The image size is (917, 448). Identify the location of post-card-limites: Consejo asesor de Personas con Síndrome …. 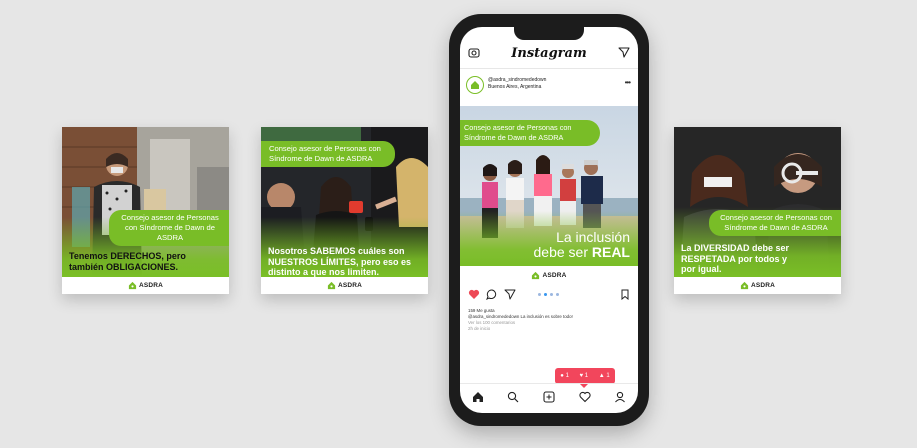
(344, 210).